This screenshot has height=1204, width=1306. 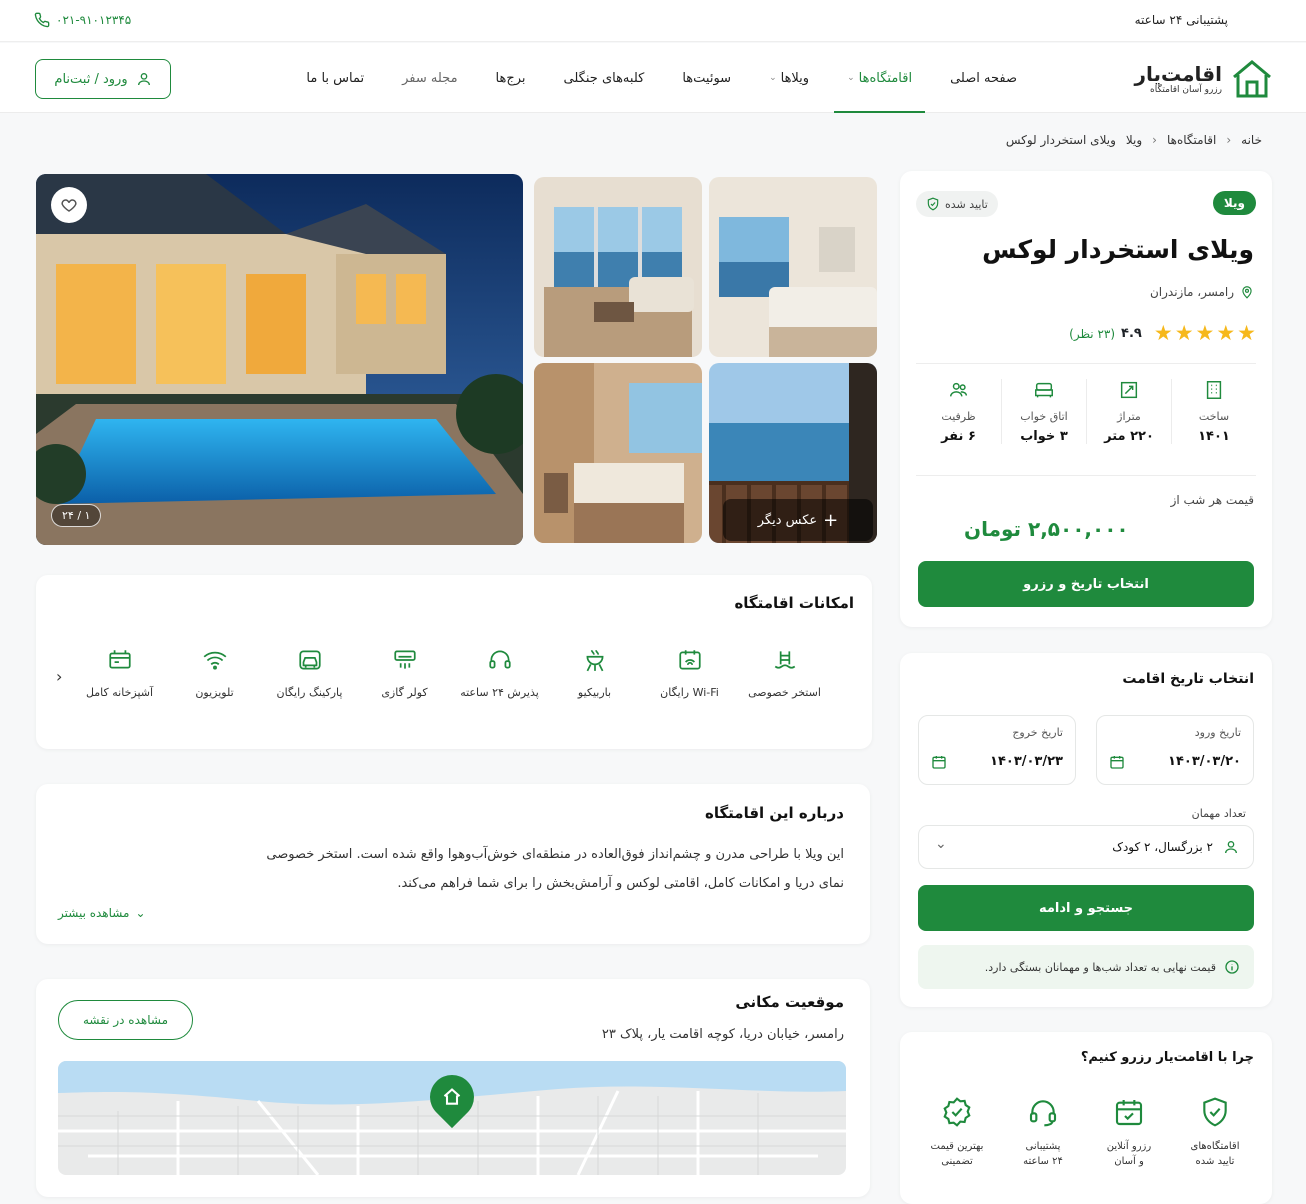 What do you see at coordinates (594, 661) in the screenshot?
I see `bbq-icon` at bounding box center [594, 661].